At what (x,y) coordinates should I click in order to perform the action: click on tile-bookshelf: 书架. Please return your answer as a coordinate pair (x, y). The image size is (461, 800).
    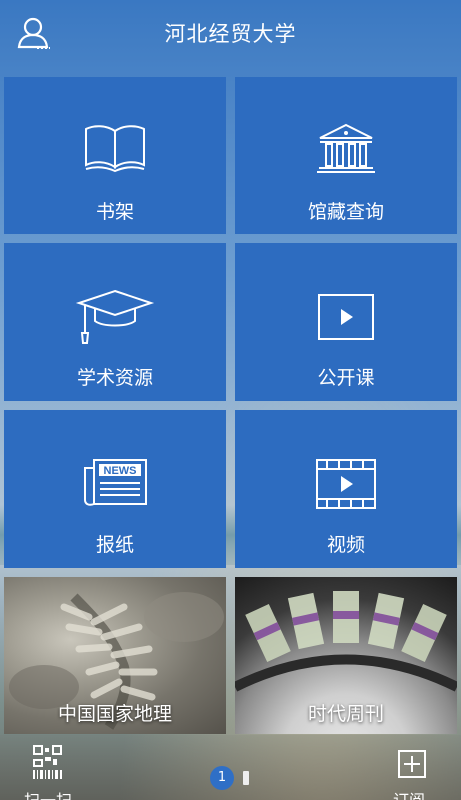
    Looking at the image, I should click on (115, 155).